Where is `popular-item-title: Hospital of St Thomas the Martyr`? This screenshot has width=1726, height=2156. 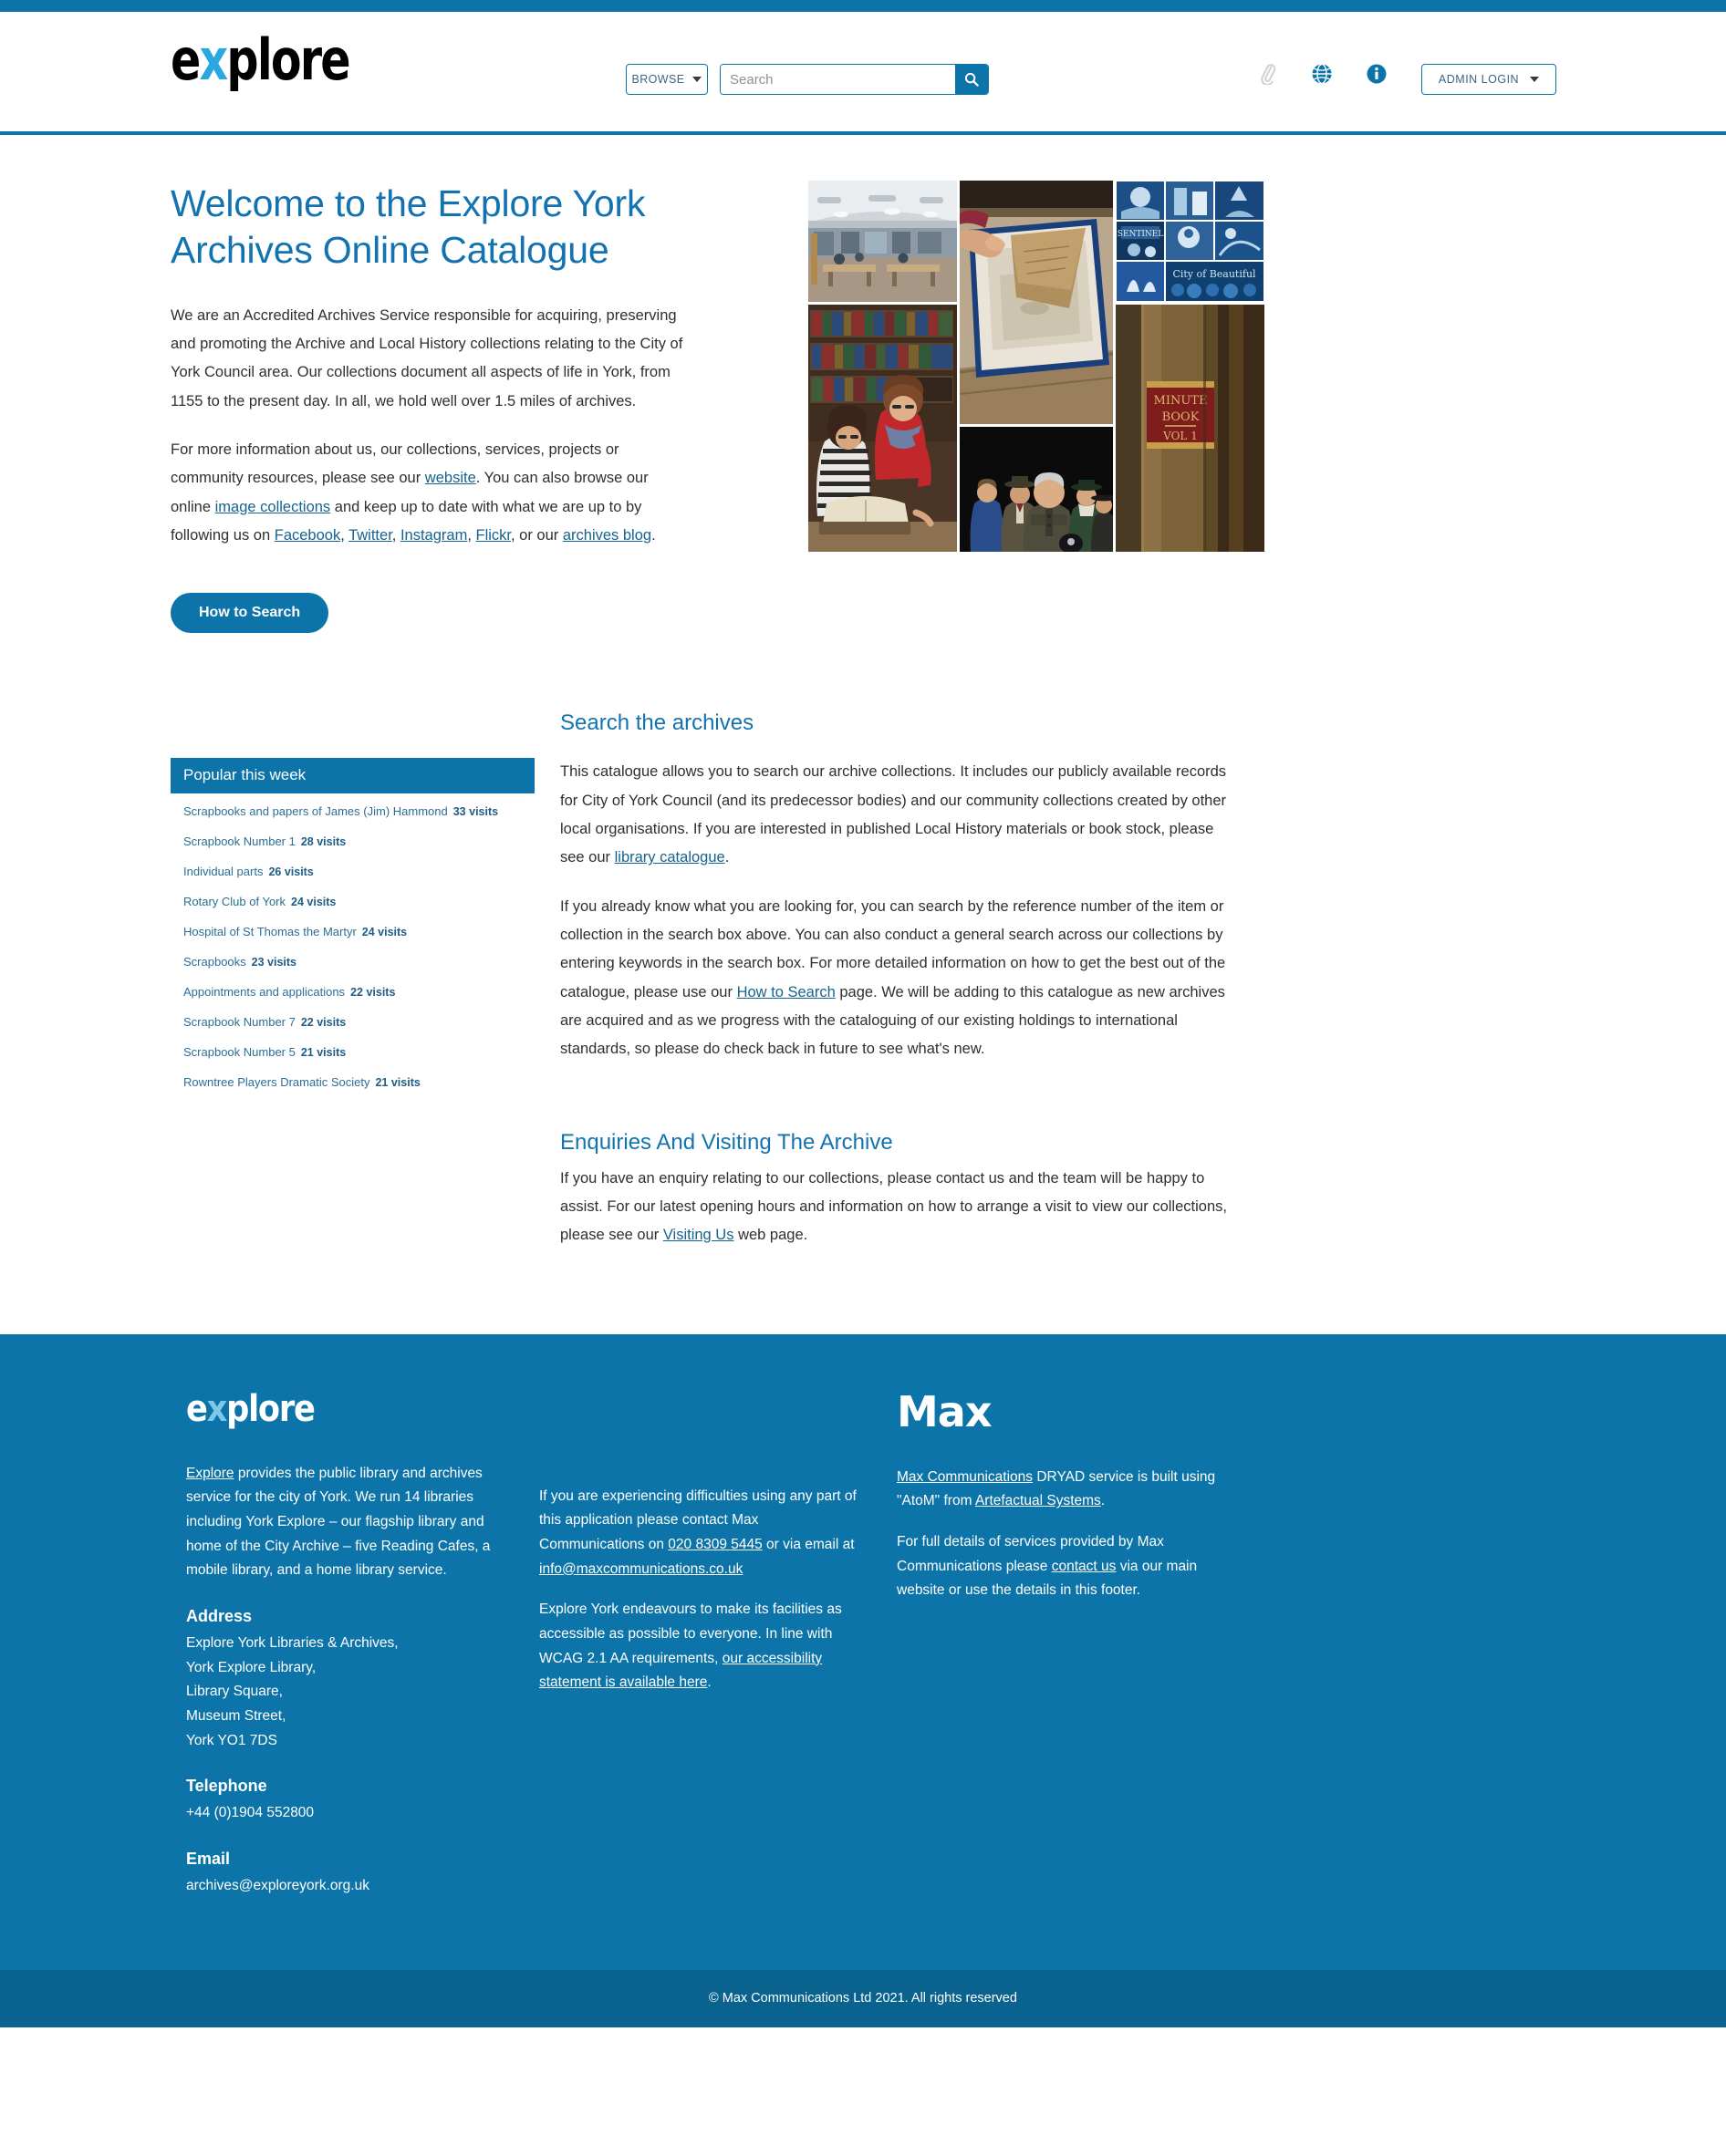 popular-item-title: Hospital of St Thomas the Martyr is located at coordinates (270, 931).